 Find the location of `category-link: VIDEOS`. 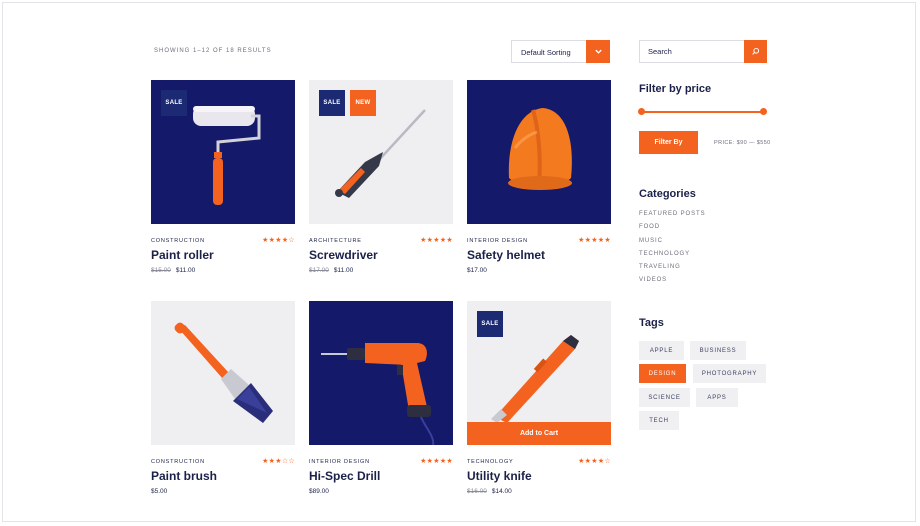

category-link: VIDEOS is located at coordinates (672, 283).